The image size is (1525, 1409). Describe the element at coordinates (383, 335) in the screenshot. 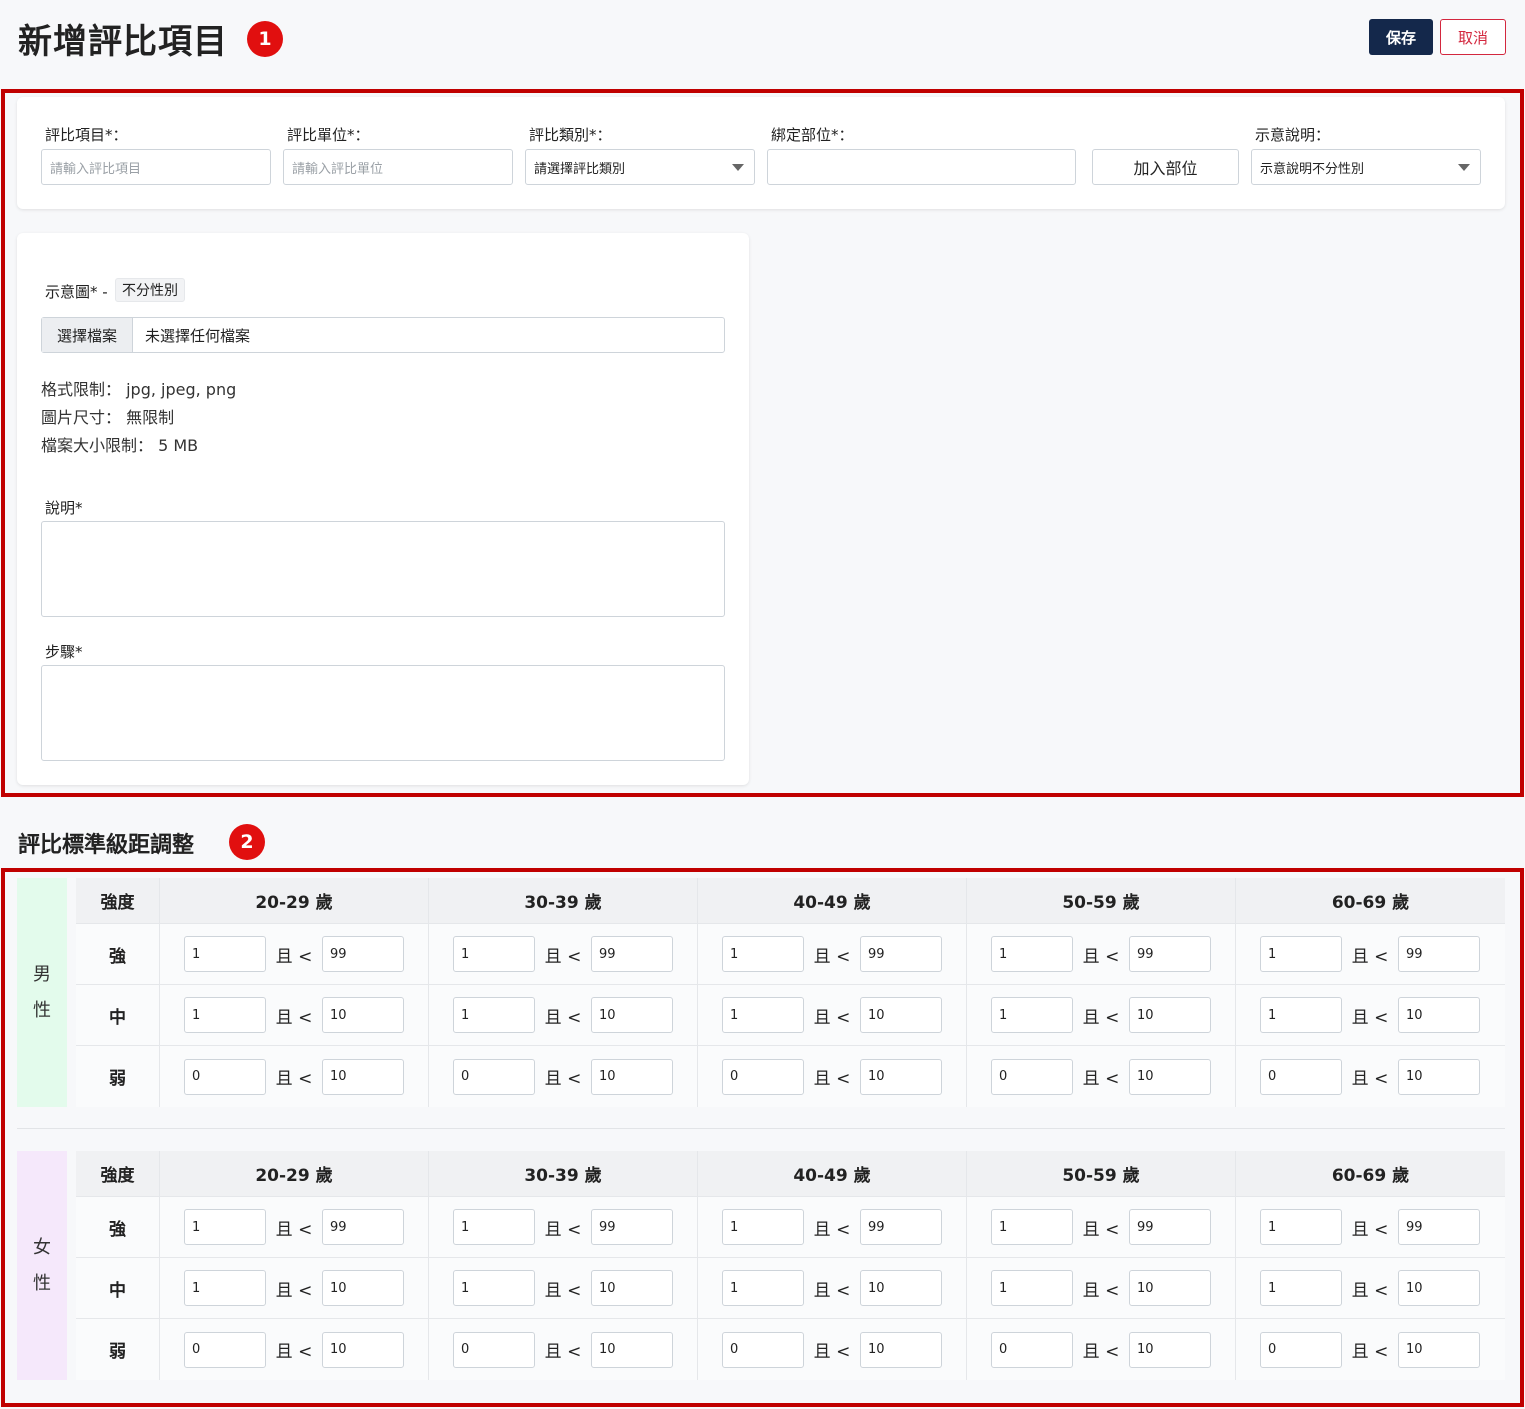

I see `file-input: 選擇檔案 未選擇任何檔案` at that location.